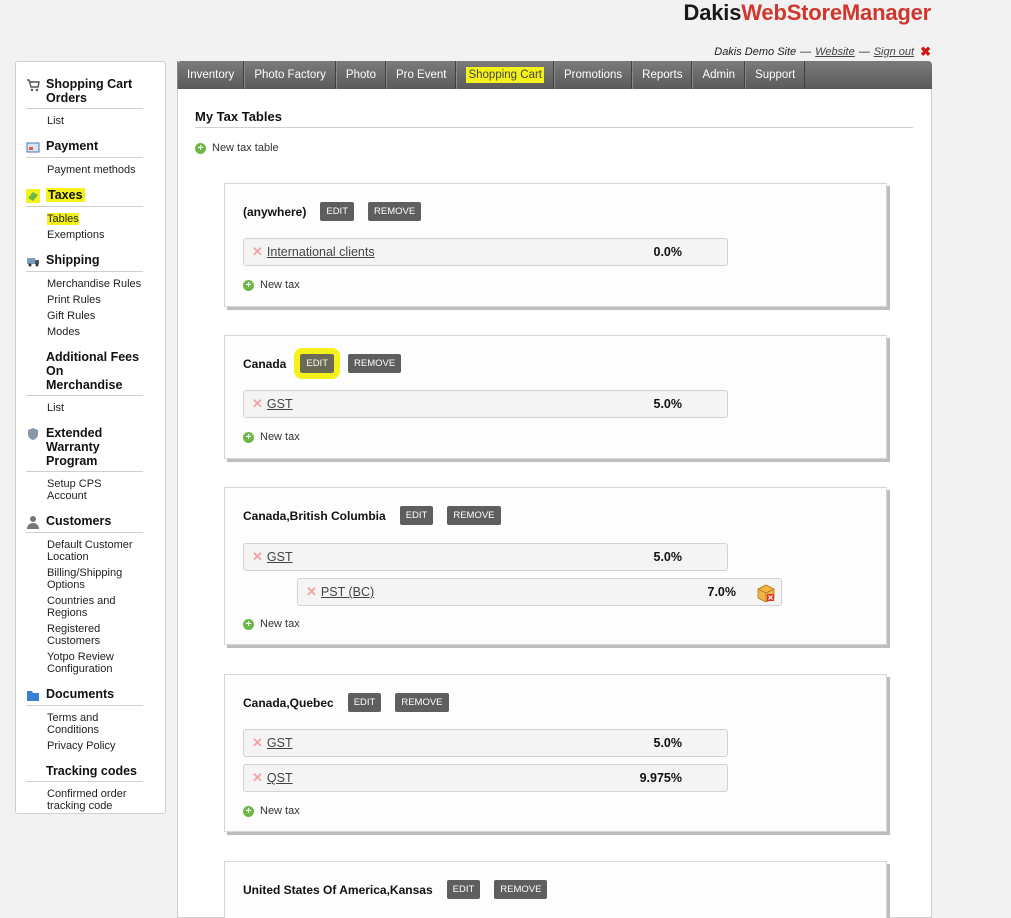 Image resolution: width=1011 pixels, height=918 pixels. What do you see at coordinates (539, 592) in the screenshot?
I see `tax-row-compound: ✕ PST (BC) 7.0%` at bounding box center [539, 592].